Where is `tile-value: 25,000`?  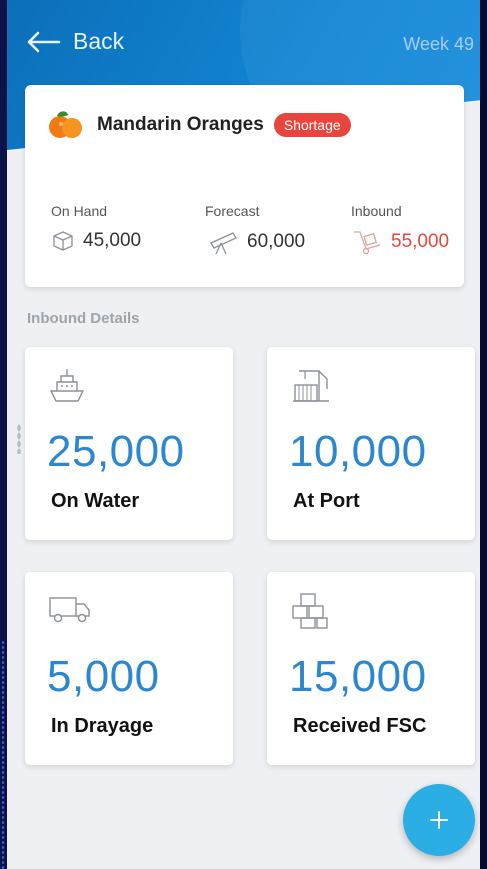 tile-value: 25,000 is located at coordinates (116, 451).